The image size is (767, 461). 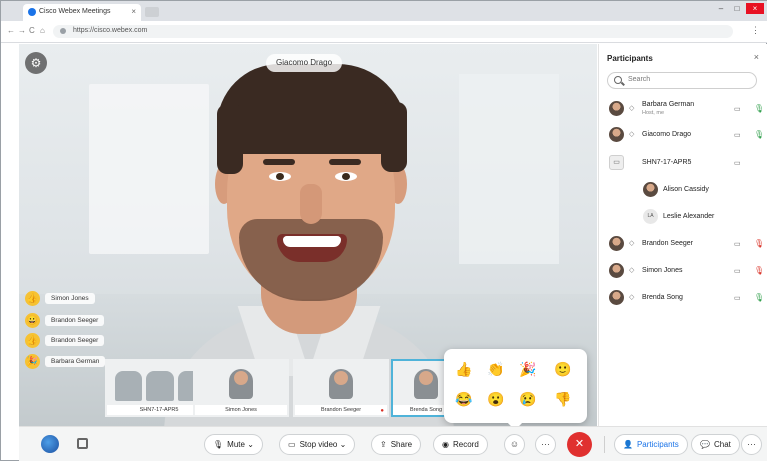 What do you see at coordinates (346, 176) in the screenshot?
I see `speaker-eye` at bounding box center [346, 176].